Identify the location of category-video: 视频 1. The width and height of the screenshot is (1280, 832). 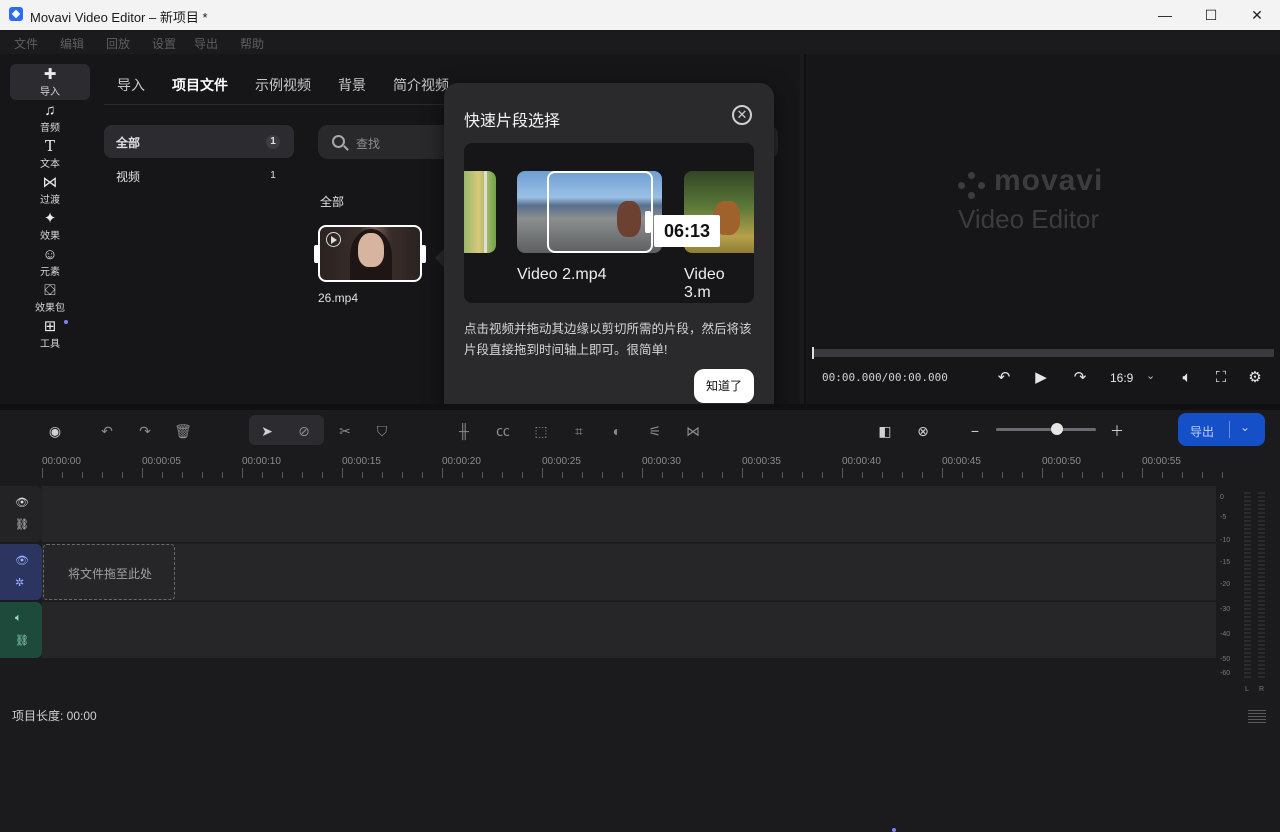
(199, 175).